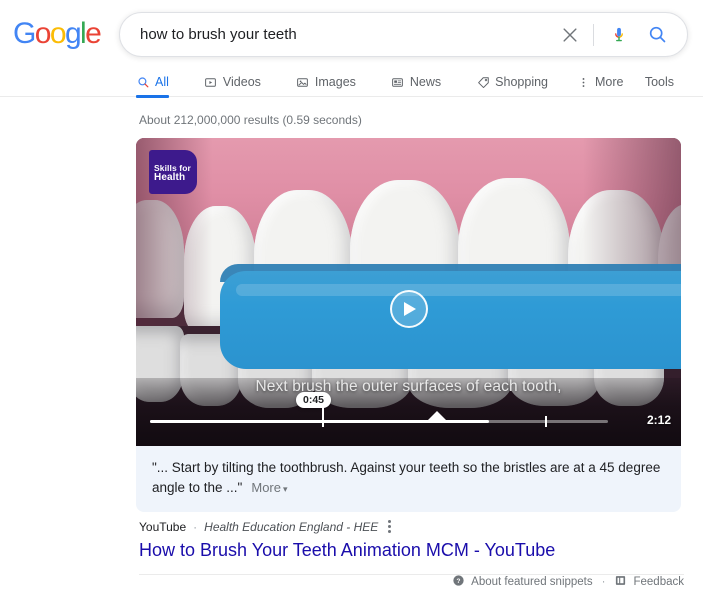  I want to click on tab-shopping: Shopping, so click(512, 82).